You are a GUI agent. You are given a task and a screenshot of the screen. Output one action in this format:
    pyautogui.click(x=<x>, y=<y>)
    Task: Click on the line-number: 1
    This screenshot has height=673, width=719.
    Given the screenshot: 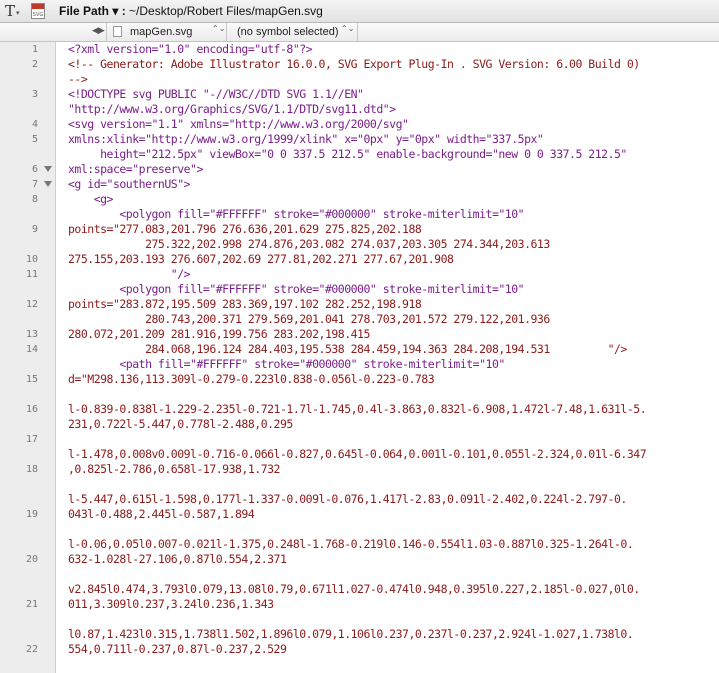 What is the action you would take?
    pyautogui.click(x=34, y=49)
    